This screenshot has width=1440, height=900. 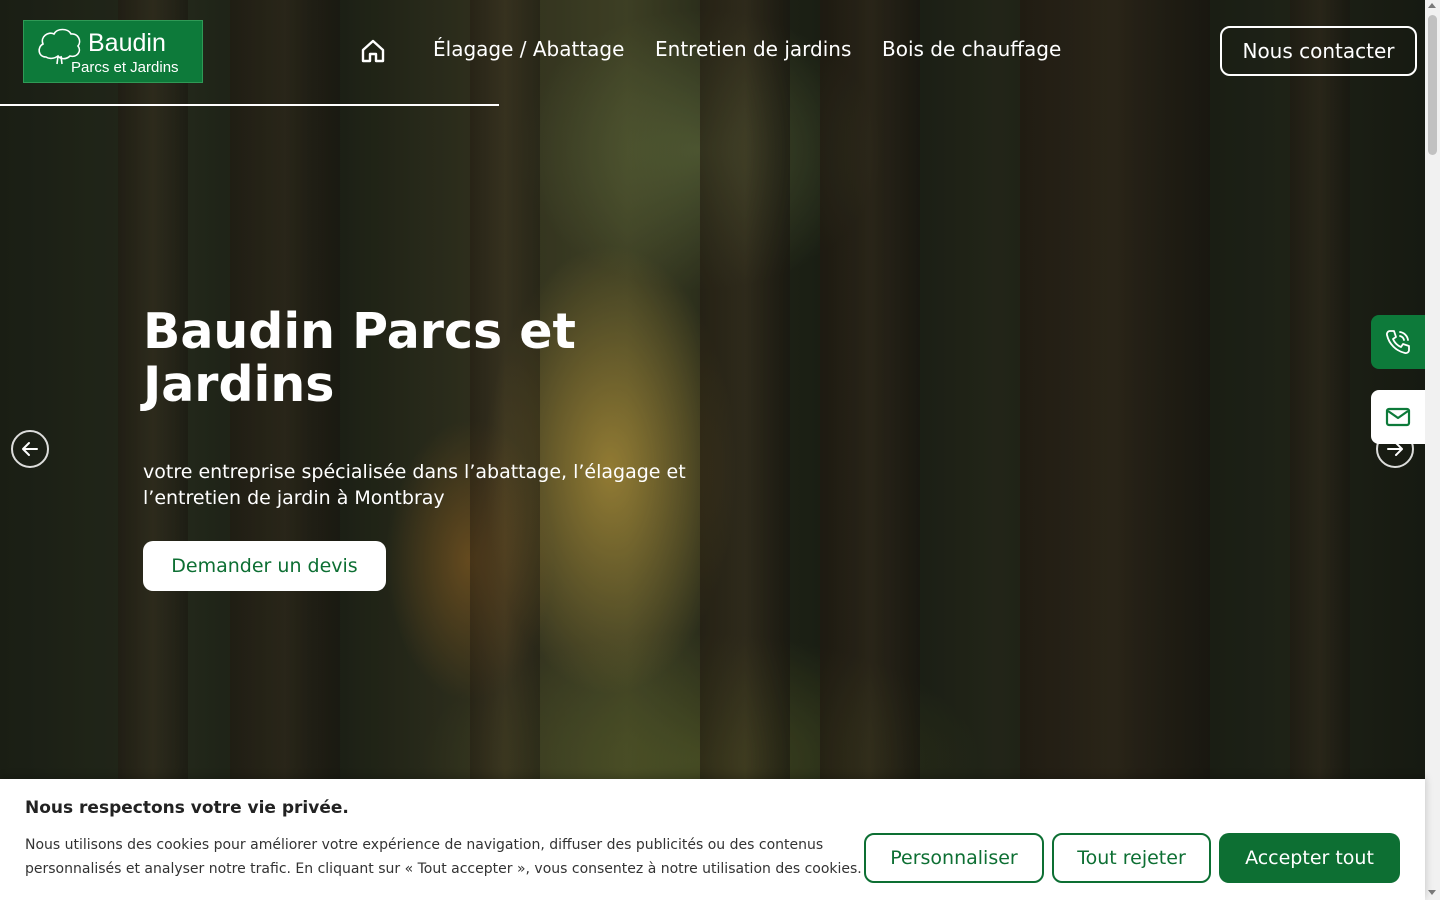 What do you see at coordinates (249, 105) in the screenshot?
I see `header-underline` at bounding box center [249, 105].